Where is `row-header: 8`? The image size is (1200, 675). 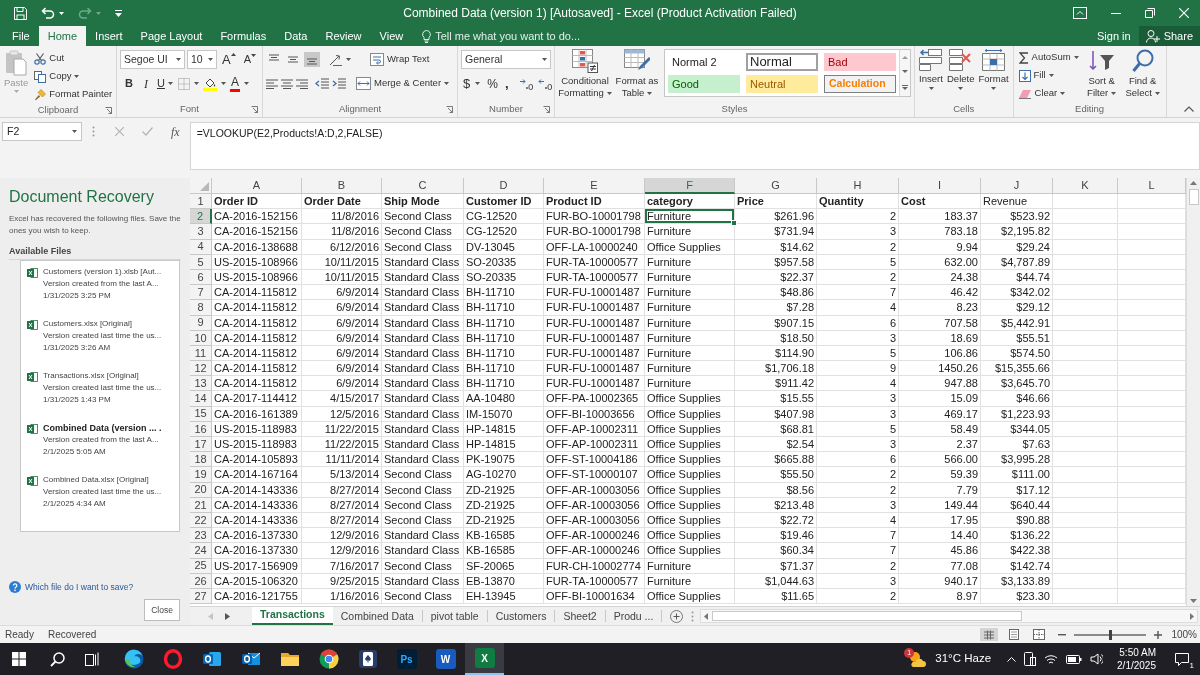 row-header: 8 is located at coordinates (201, 308).